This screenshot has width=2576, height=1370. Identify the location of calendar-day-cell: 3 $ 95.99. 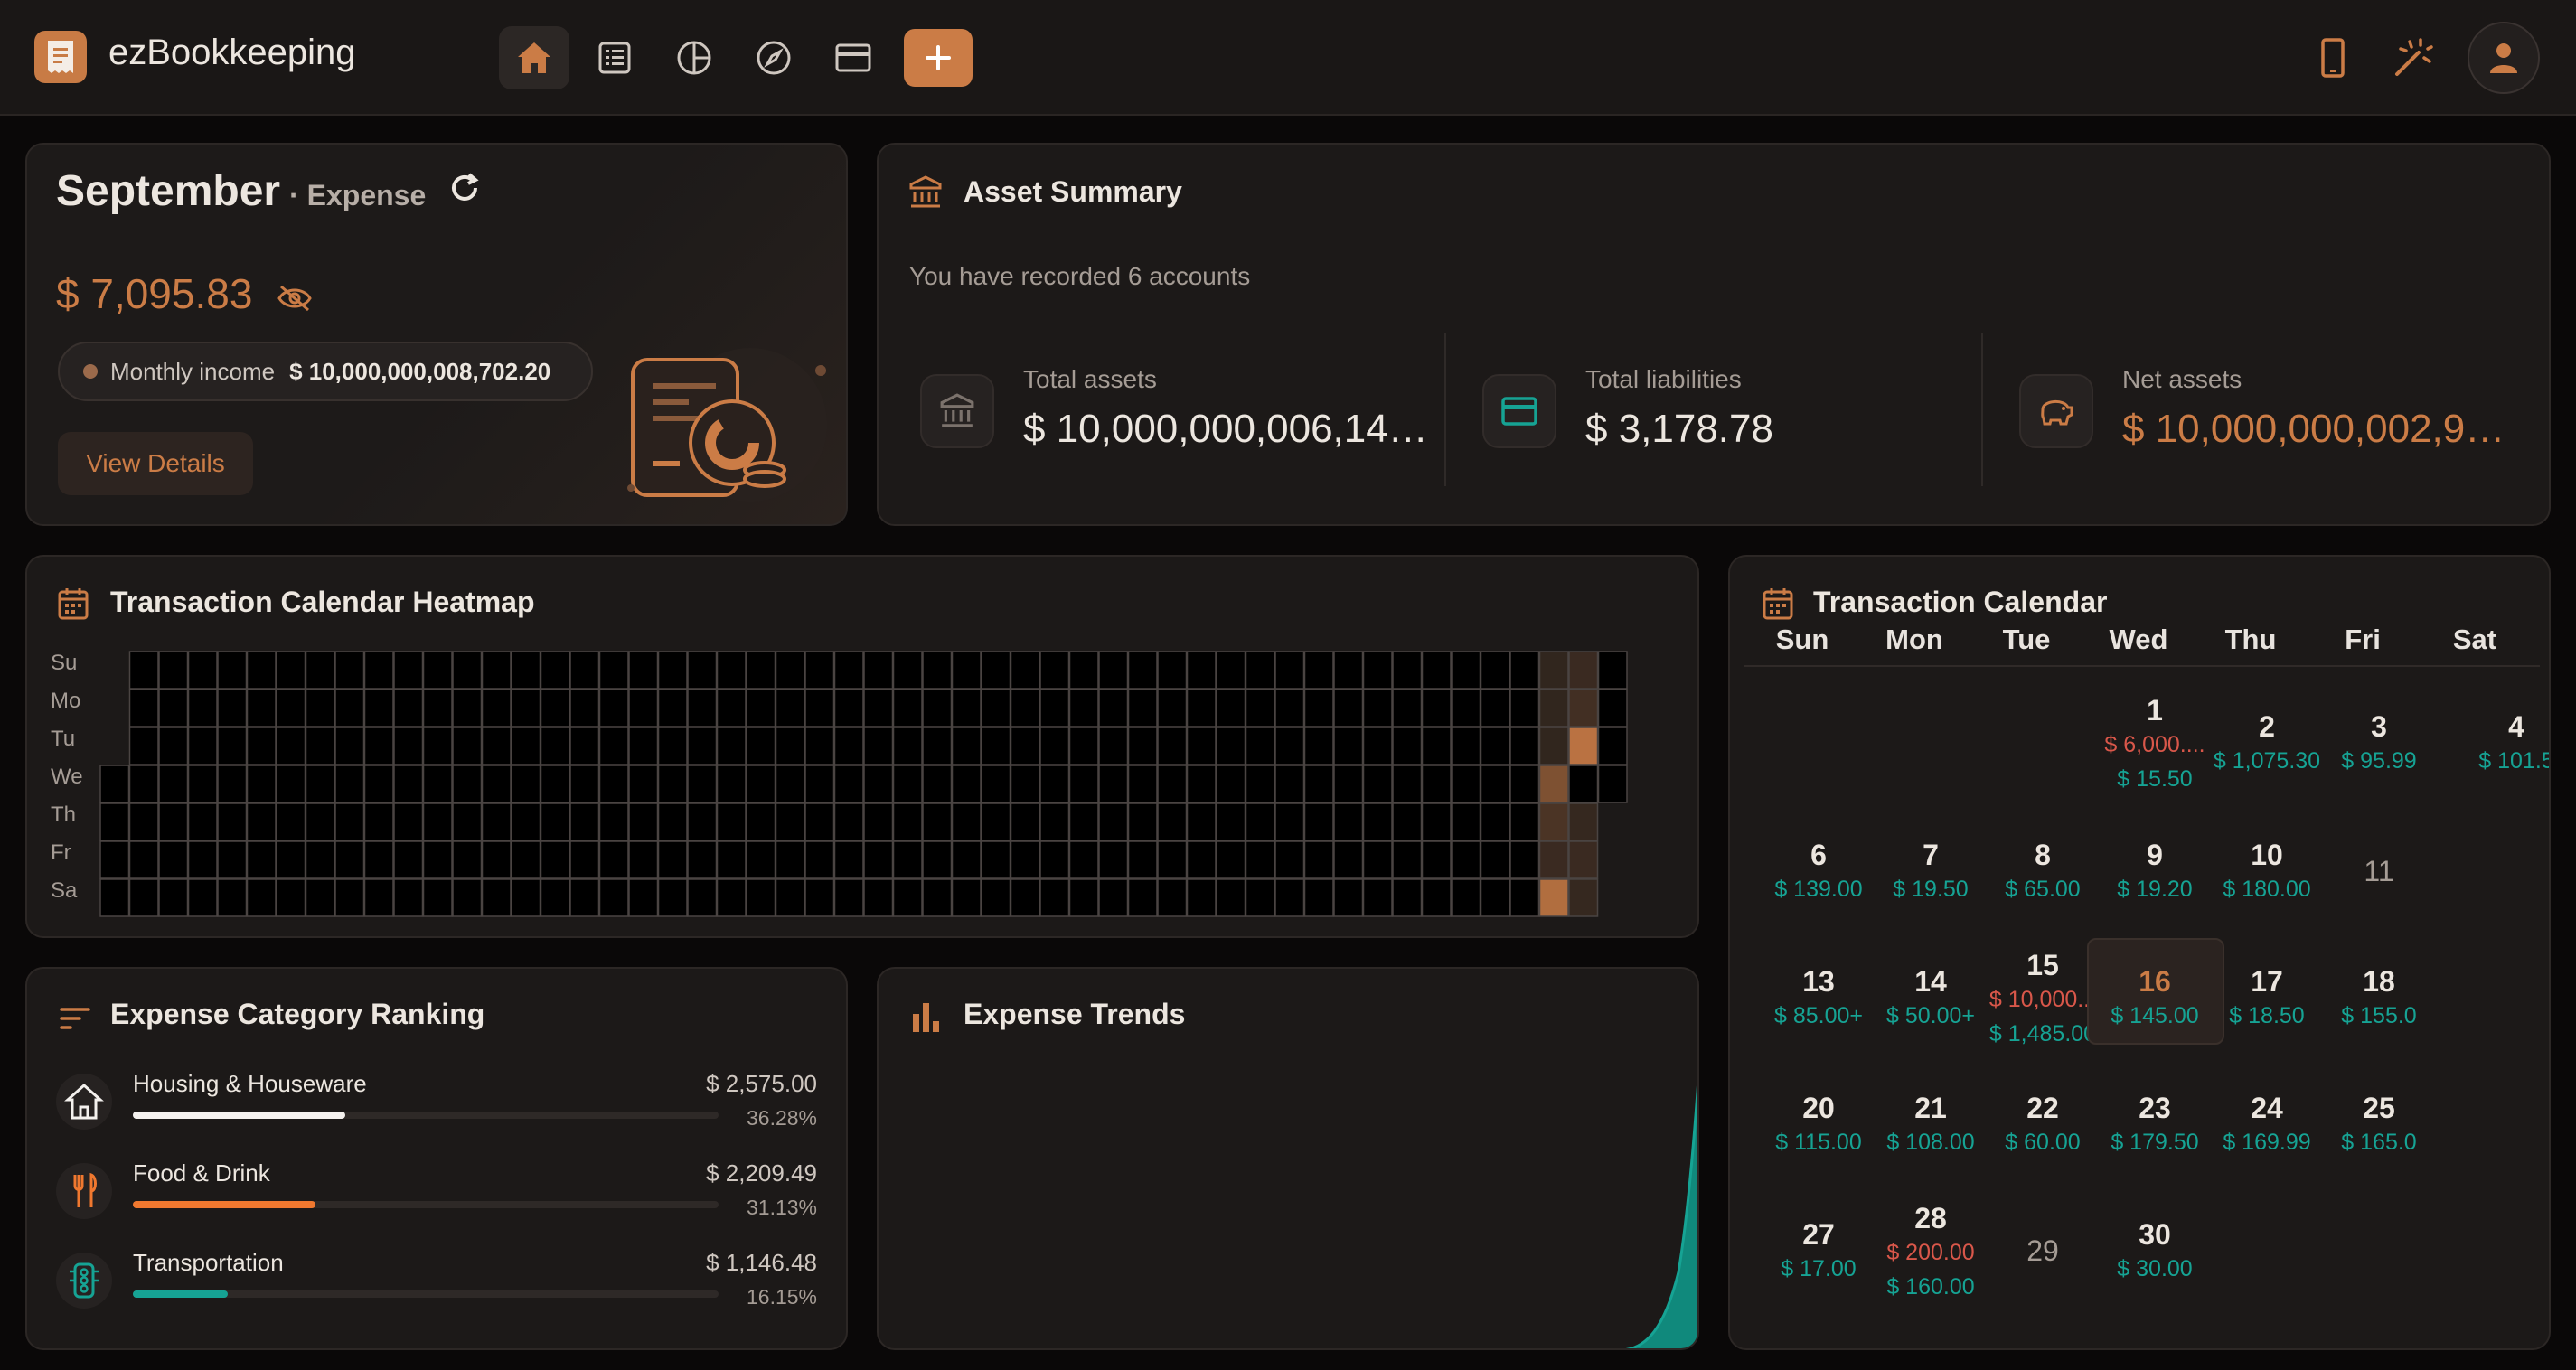
(2379, 744).